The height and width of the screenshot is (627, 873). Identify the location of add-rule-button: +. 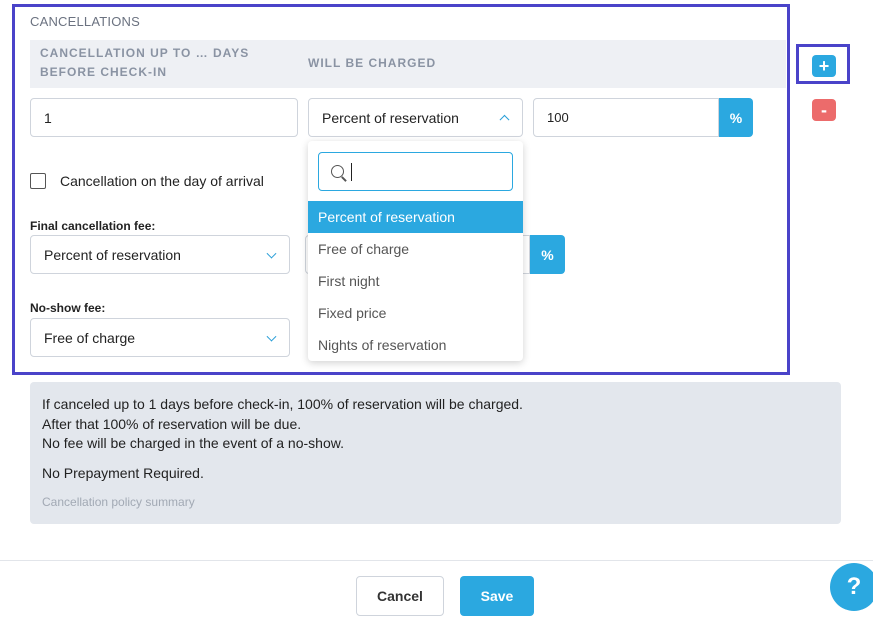
(824, 66).